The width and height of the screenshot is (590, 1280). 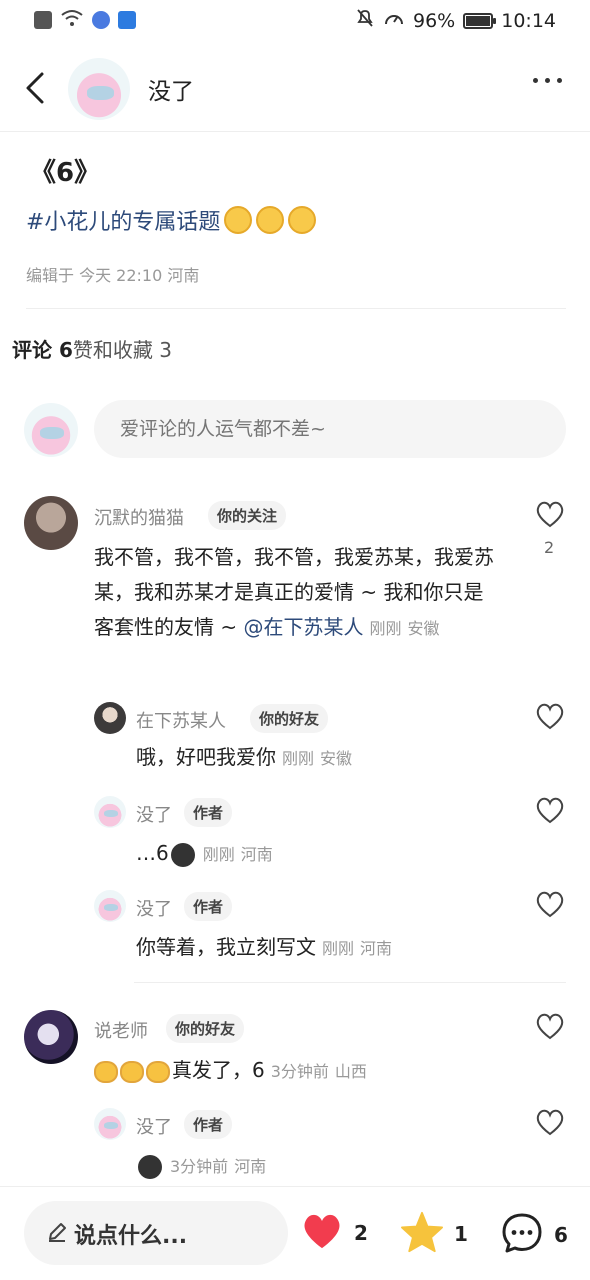 I want to click on my-avatar, so click(x=51, y=430).